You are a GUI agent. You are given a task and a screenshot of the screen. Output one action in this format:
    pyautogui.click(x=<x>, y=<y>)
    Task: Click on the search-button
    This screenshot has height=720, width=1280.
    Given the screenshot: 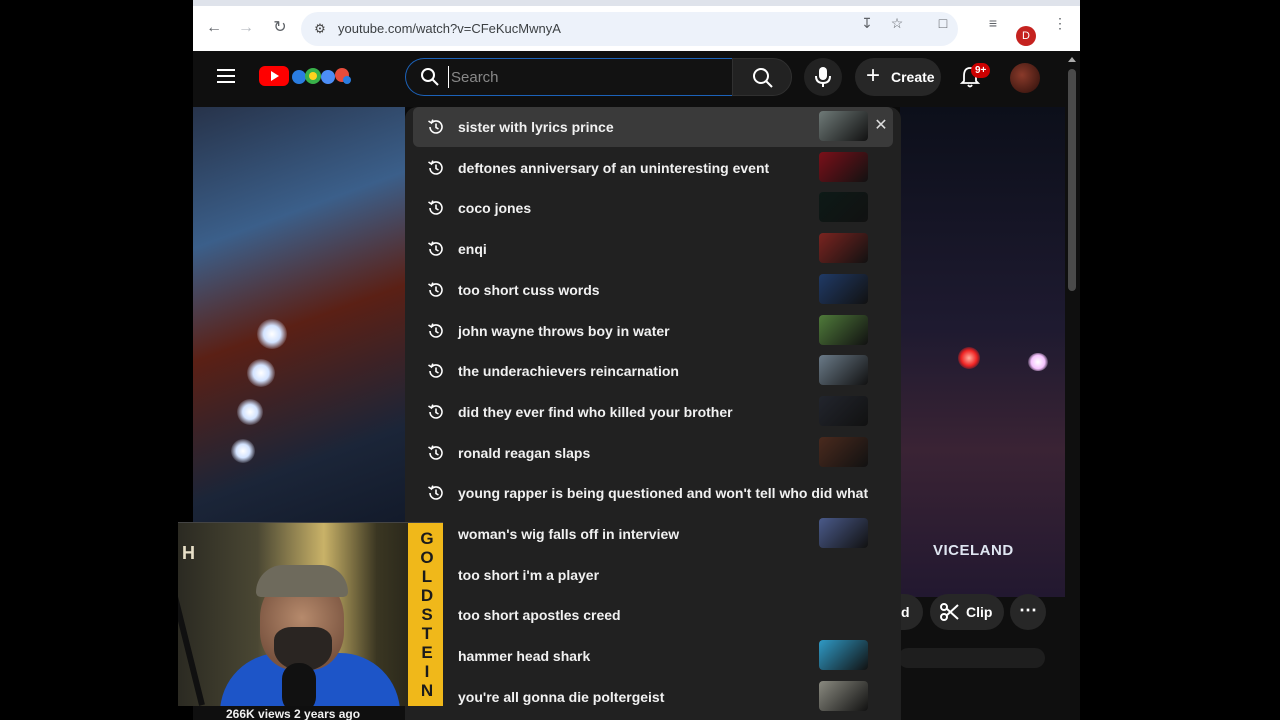 What is the action you would take?
    pyautogui.click(x=762, y=77)
    